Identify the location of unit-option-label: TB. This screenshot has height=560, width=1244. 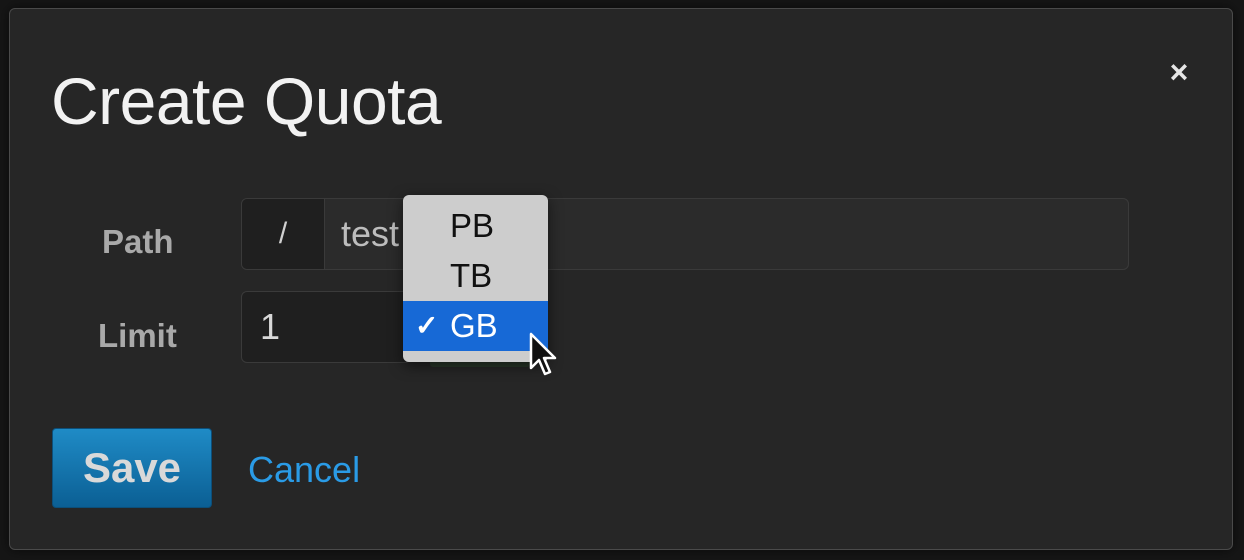
(471, 275).